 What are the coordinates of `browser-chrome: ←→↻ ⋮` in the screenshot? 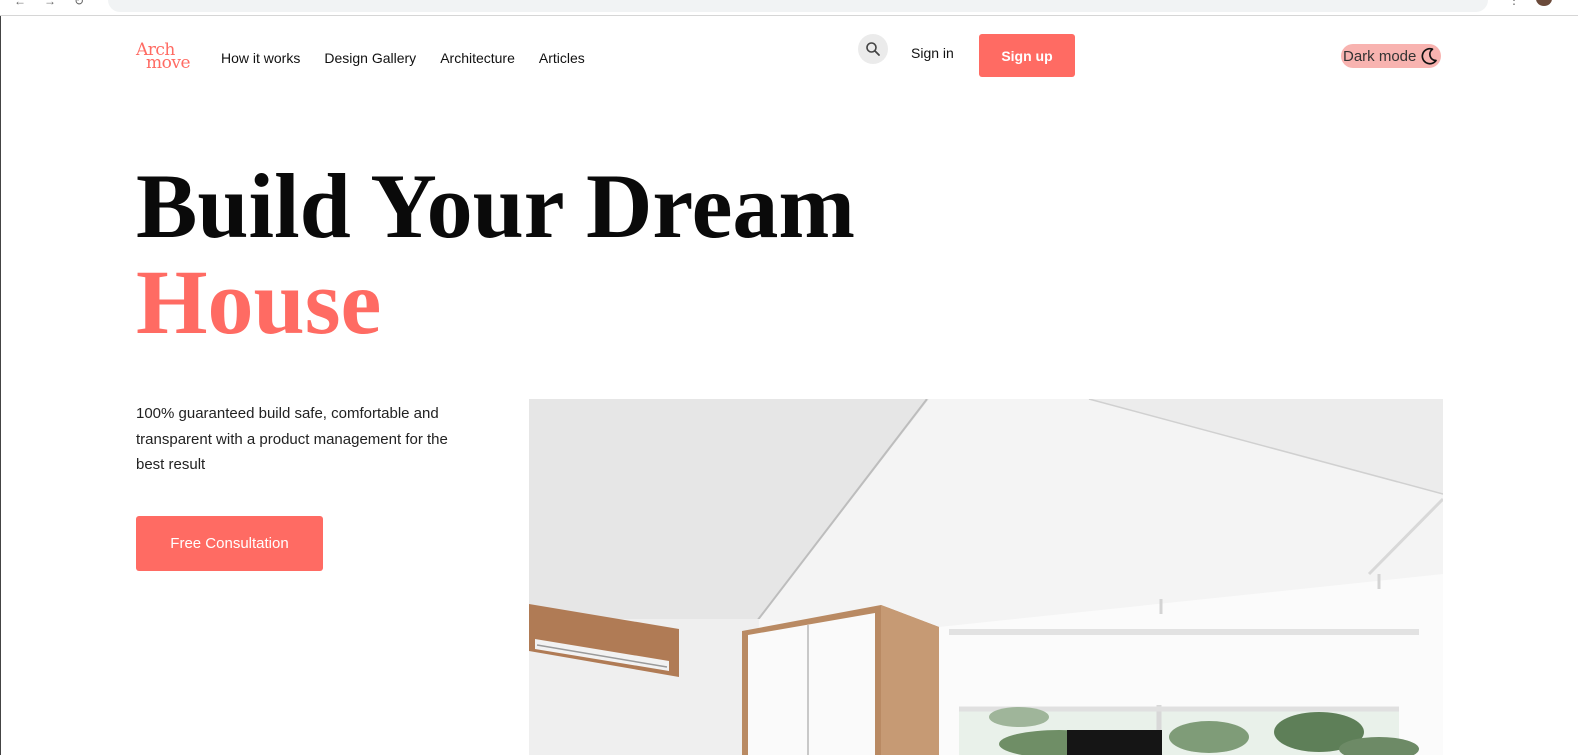 It's located at (789, 8).